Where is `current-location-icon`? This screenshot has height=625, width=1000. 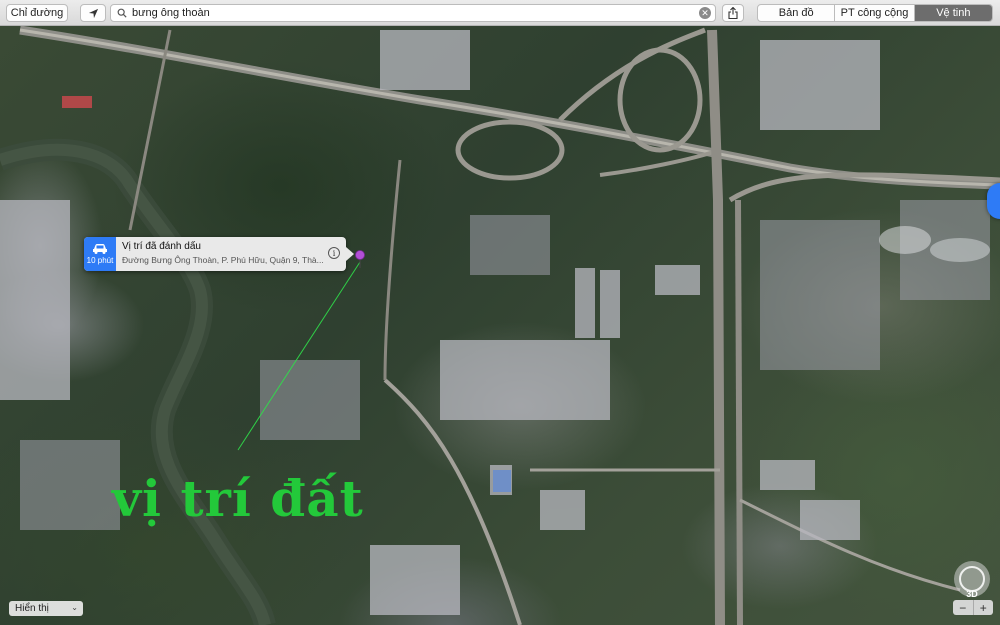 current-location-icon is located at coordinates (993, 201).